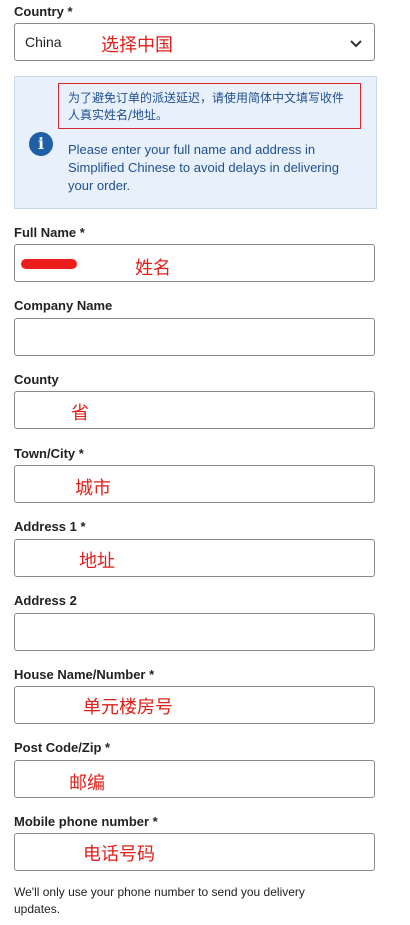 The image size is (410, 925). What do you see at coordinates (80, 413) in the screenshot?
I see `county-annotation: 省` at bounding box center [80, 413].